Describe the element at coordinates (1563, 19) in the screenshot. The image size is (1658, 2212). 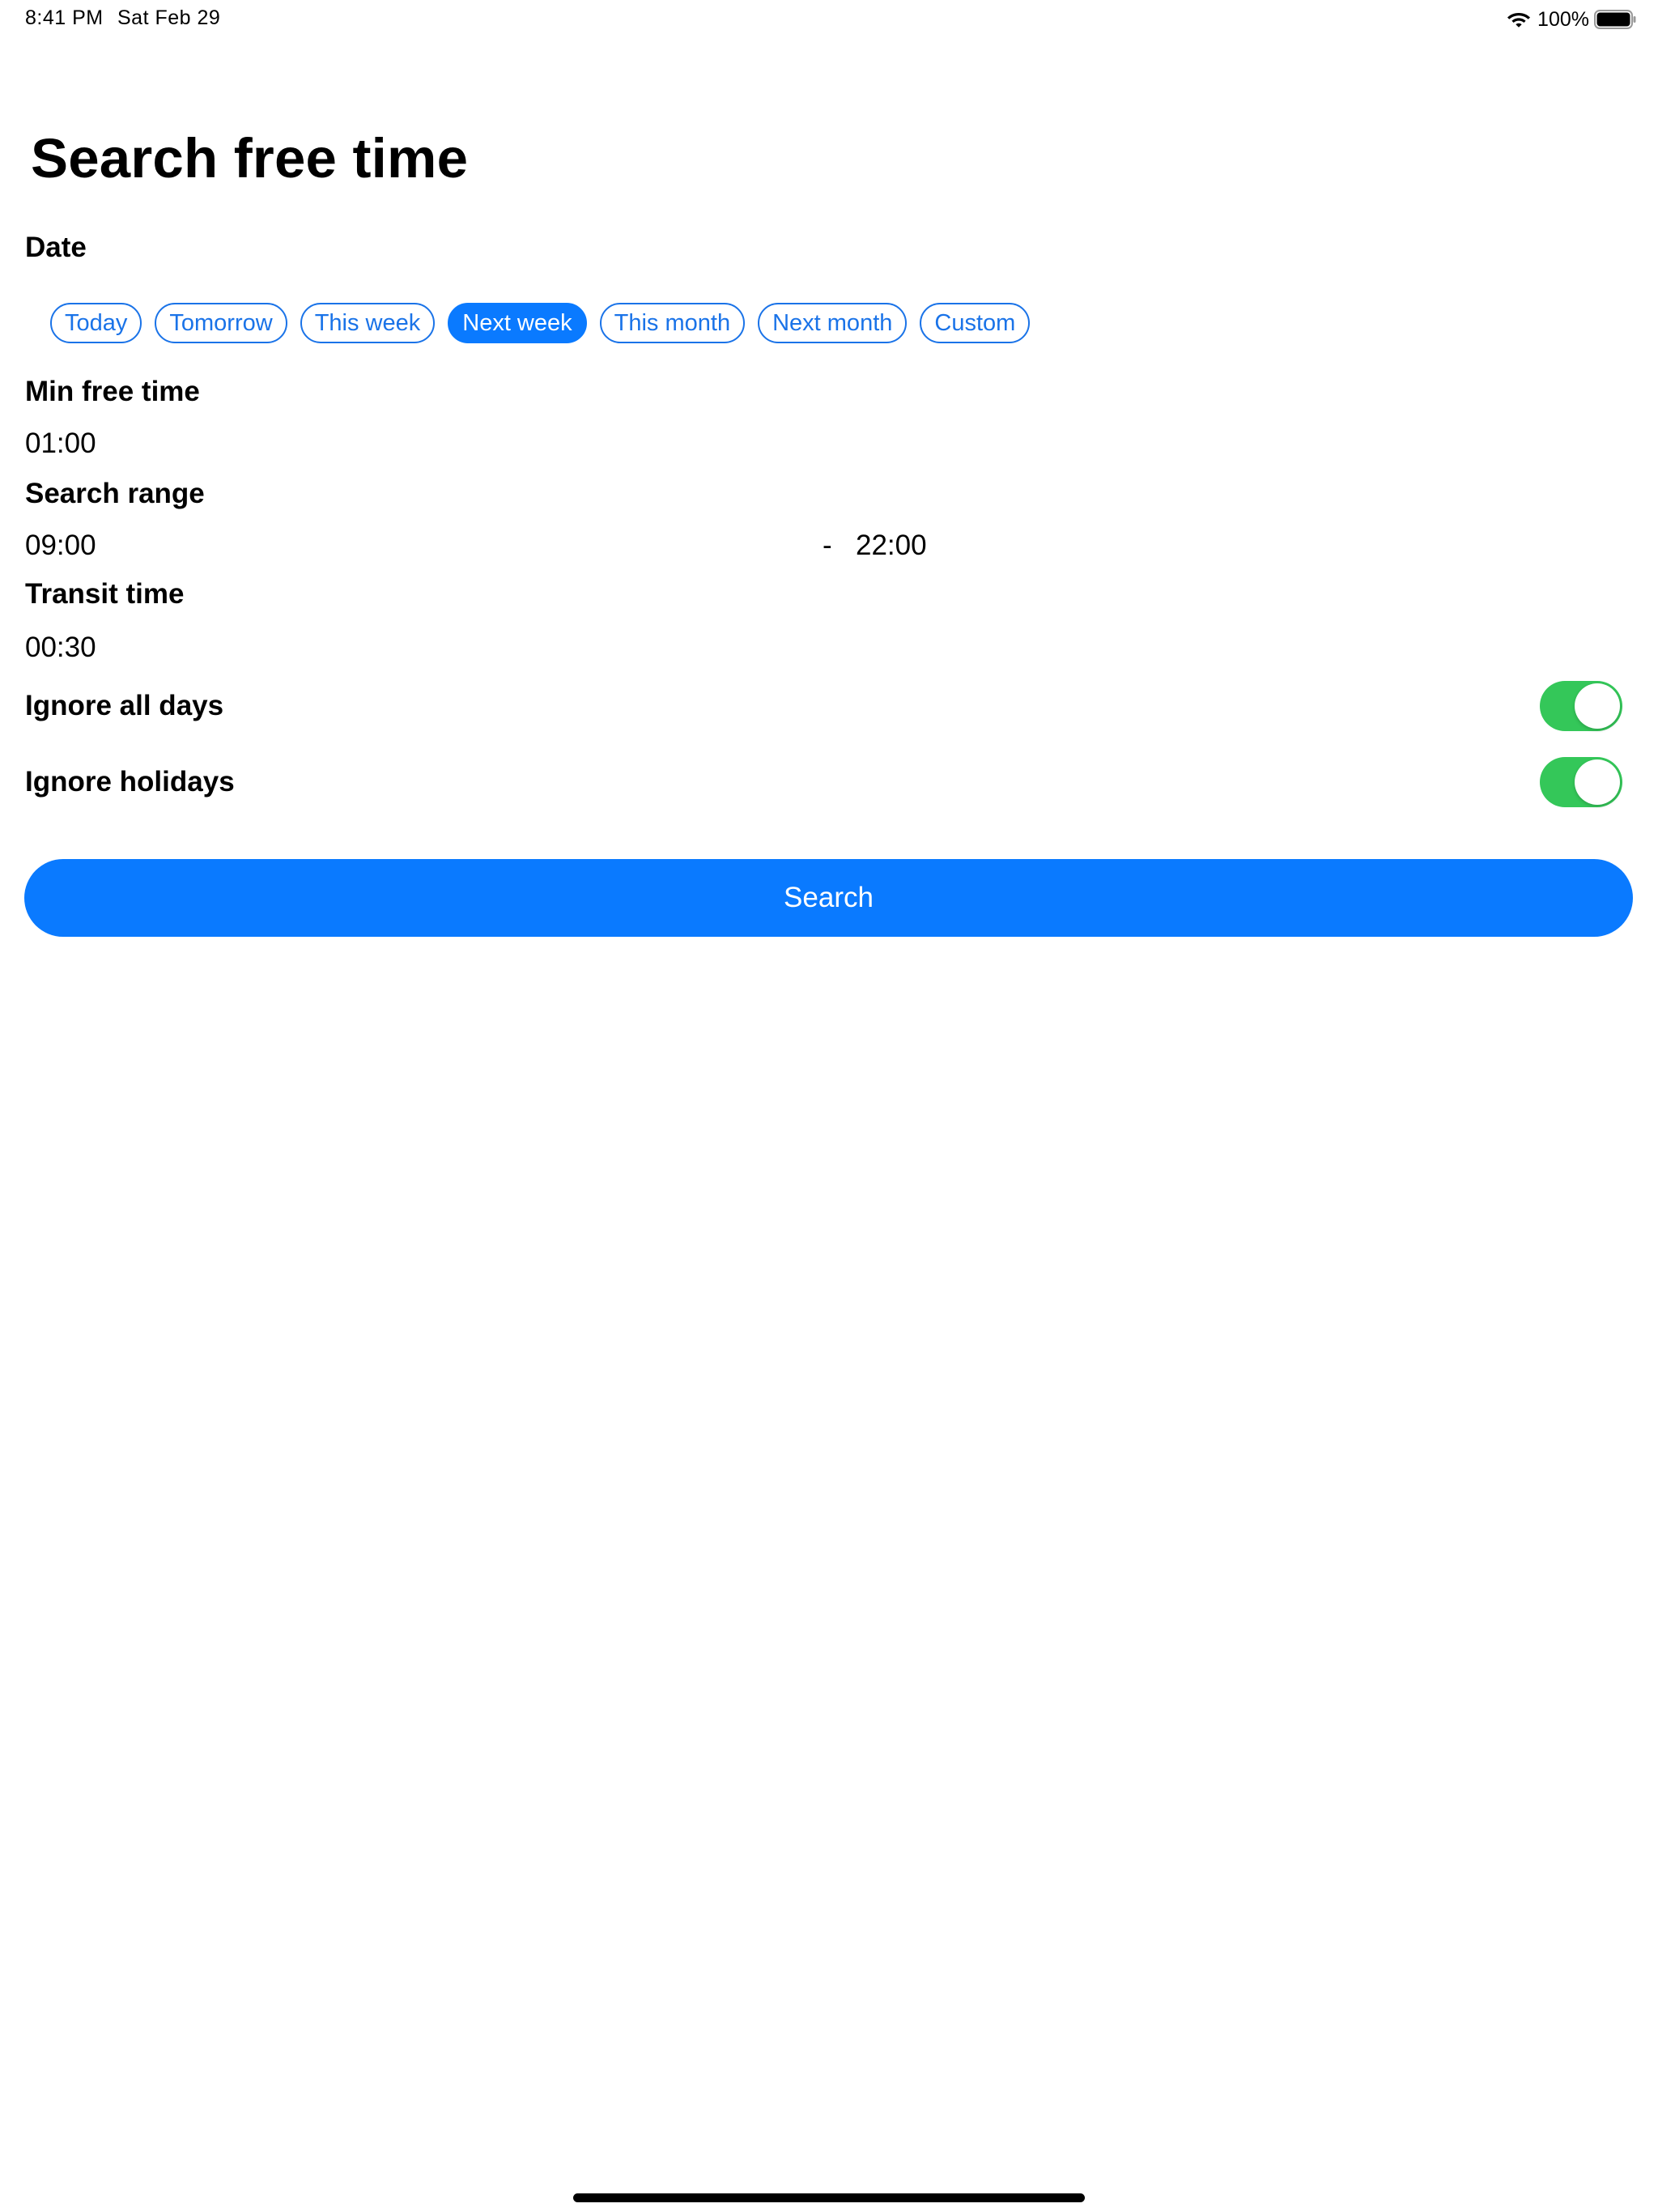
I see `battery-percent: 100%` at that location.